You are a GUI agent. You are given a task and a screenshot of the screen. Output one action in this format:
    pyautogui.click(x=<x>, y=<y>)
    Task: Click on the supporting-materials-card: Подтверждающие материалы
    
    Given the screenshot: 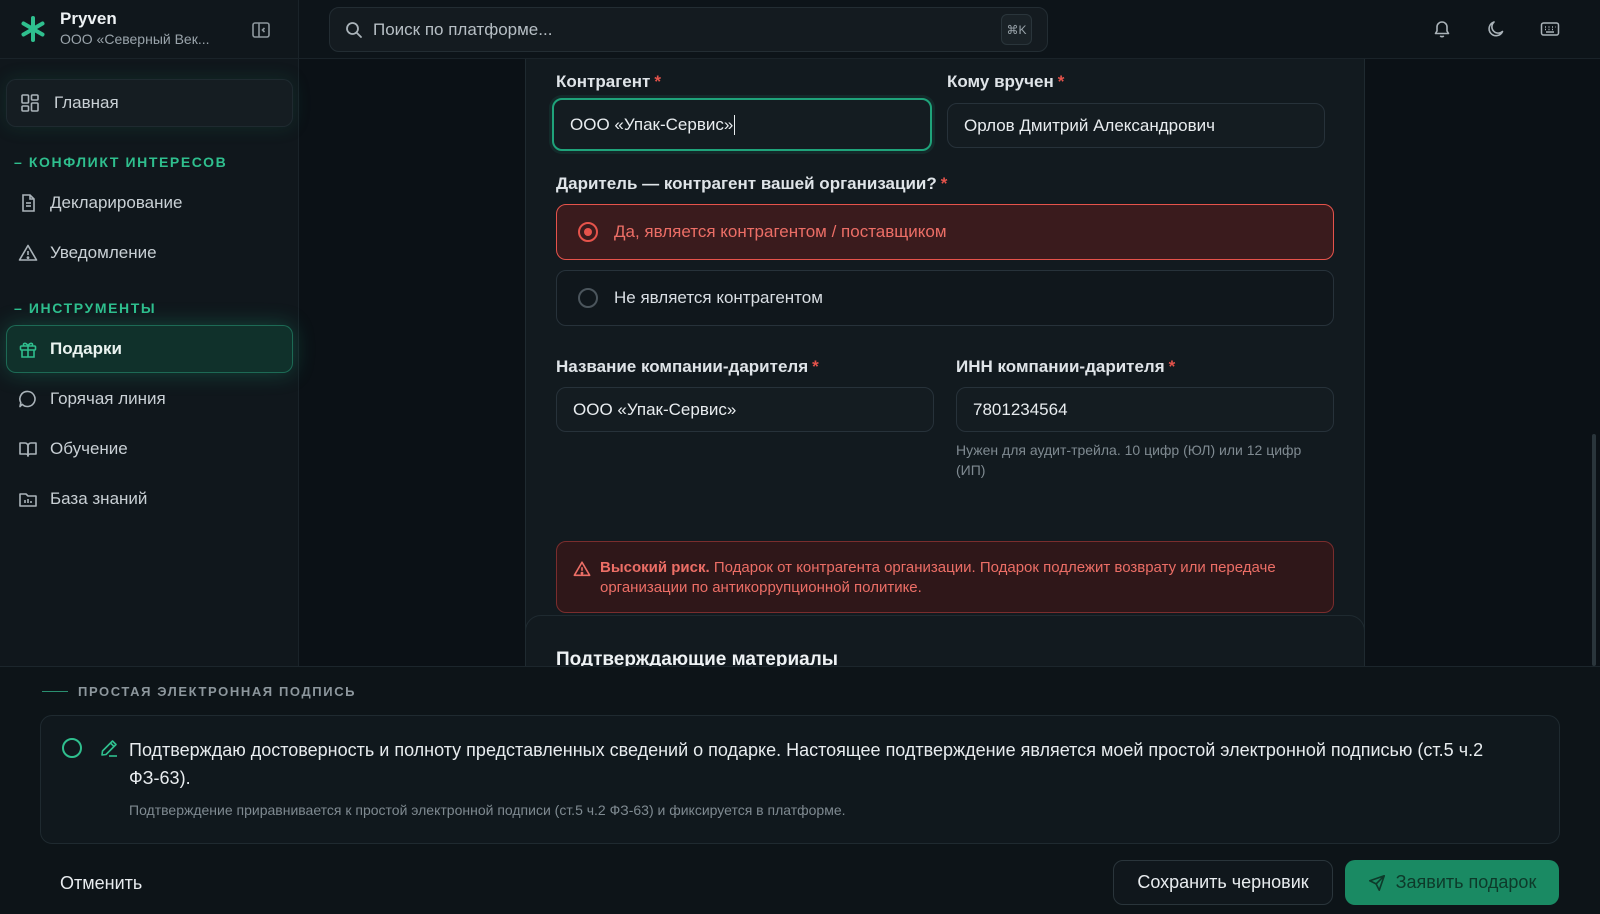 What is the action you would take?
    pyautogui.click(x=945, y=640)
    